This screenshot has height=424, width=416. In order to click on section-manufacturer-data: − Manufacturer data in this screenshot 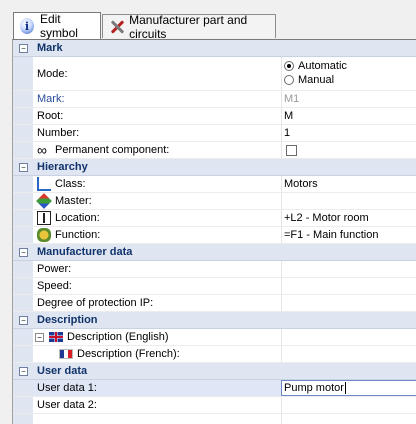, I will do `click(214, 252)`.